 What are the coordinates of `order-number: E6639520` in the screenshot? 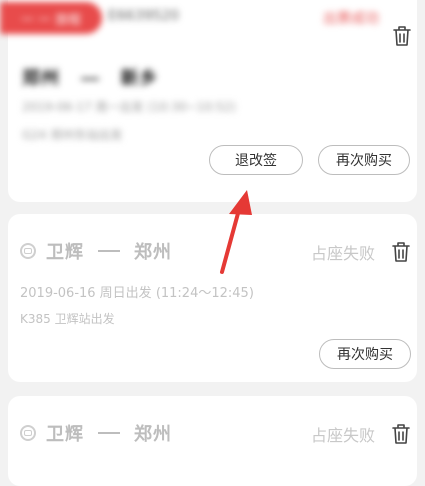 It's located at (144, 16).